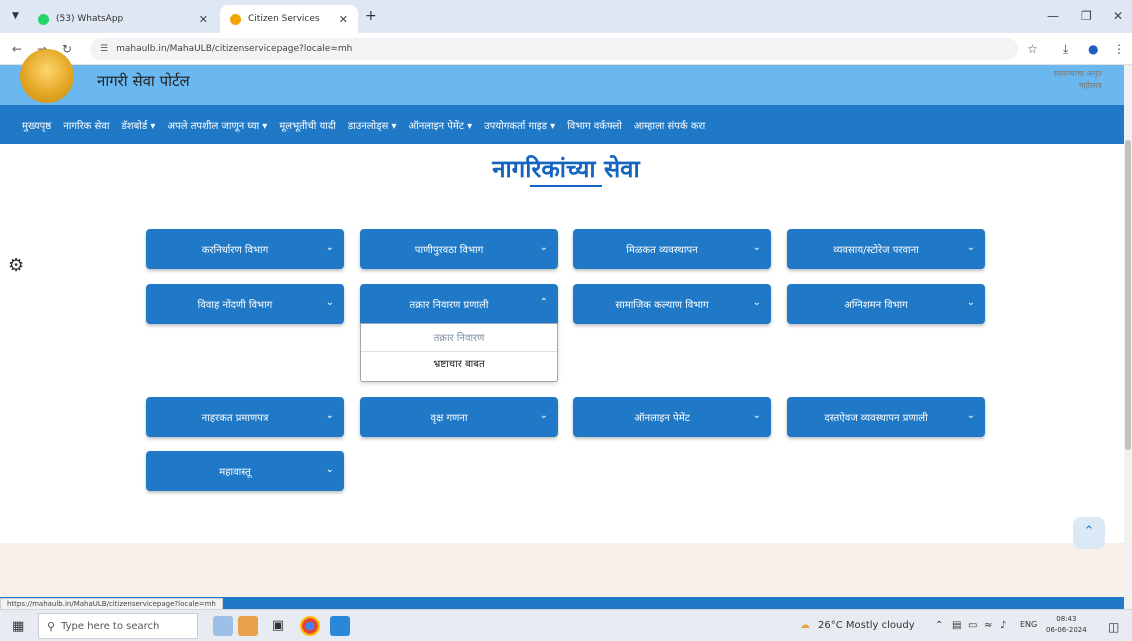 The height and width of the screenshot is (641, 1132). I want to click on download-icon: ⤓, so click(1065, 49).